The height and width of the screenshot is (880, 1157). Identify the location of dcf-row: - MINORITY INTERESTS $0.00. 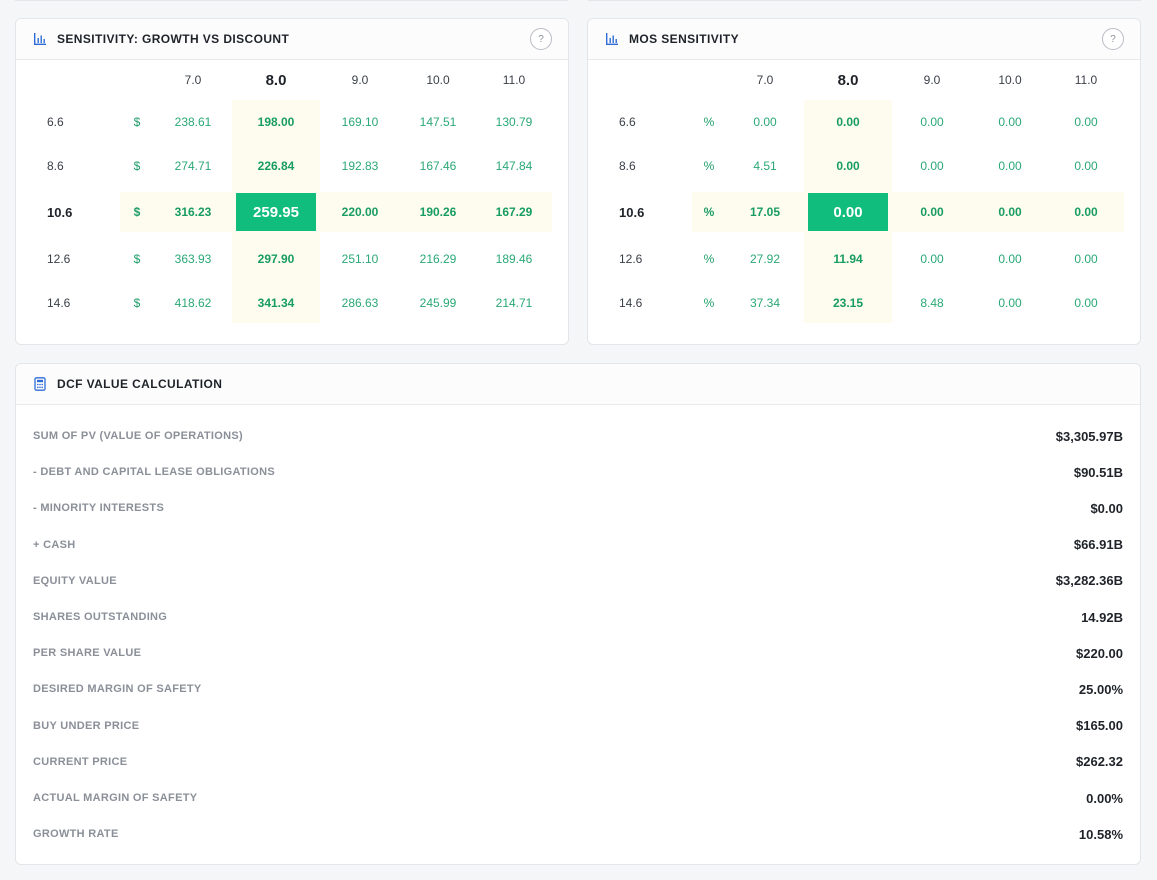
(578, 508).